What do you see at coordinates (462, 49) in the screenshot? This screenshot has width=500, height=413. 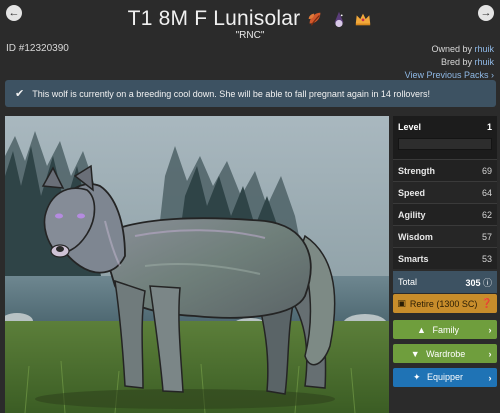 I see `owned-by-line: Owned by rhuik` at bounding box center [462, 49].